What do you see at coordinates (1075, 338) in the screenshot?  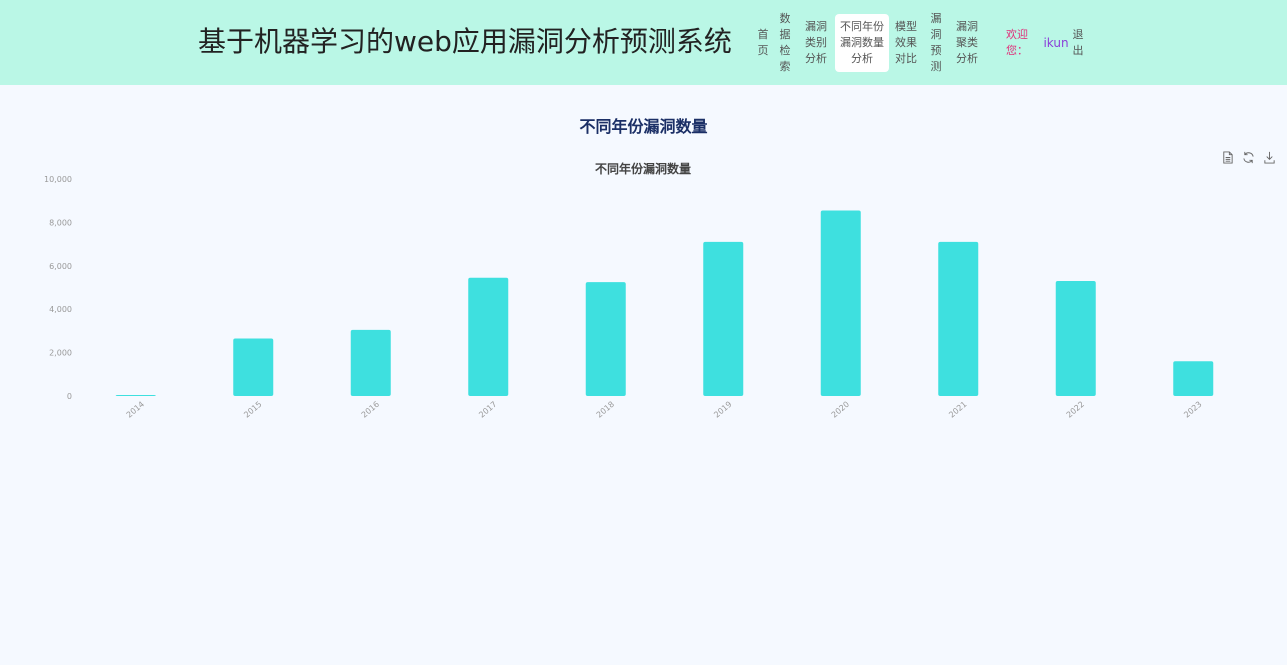 I see `bar-2022` at bounding box center [1075, 338].